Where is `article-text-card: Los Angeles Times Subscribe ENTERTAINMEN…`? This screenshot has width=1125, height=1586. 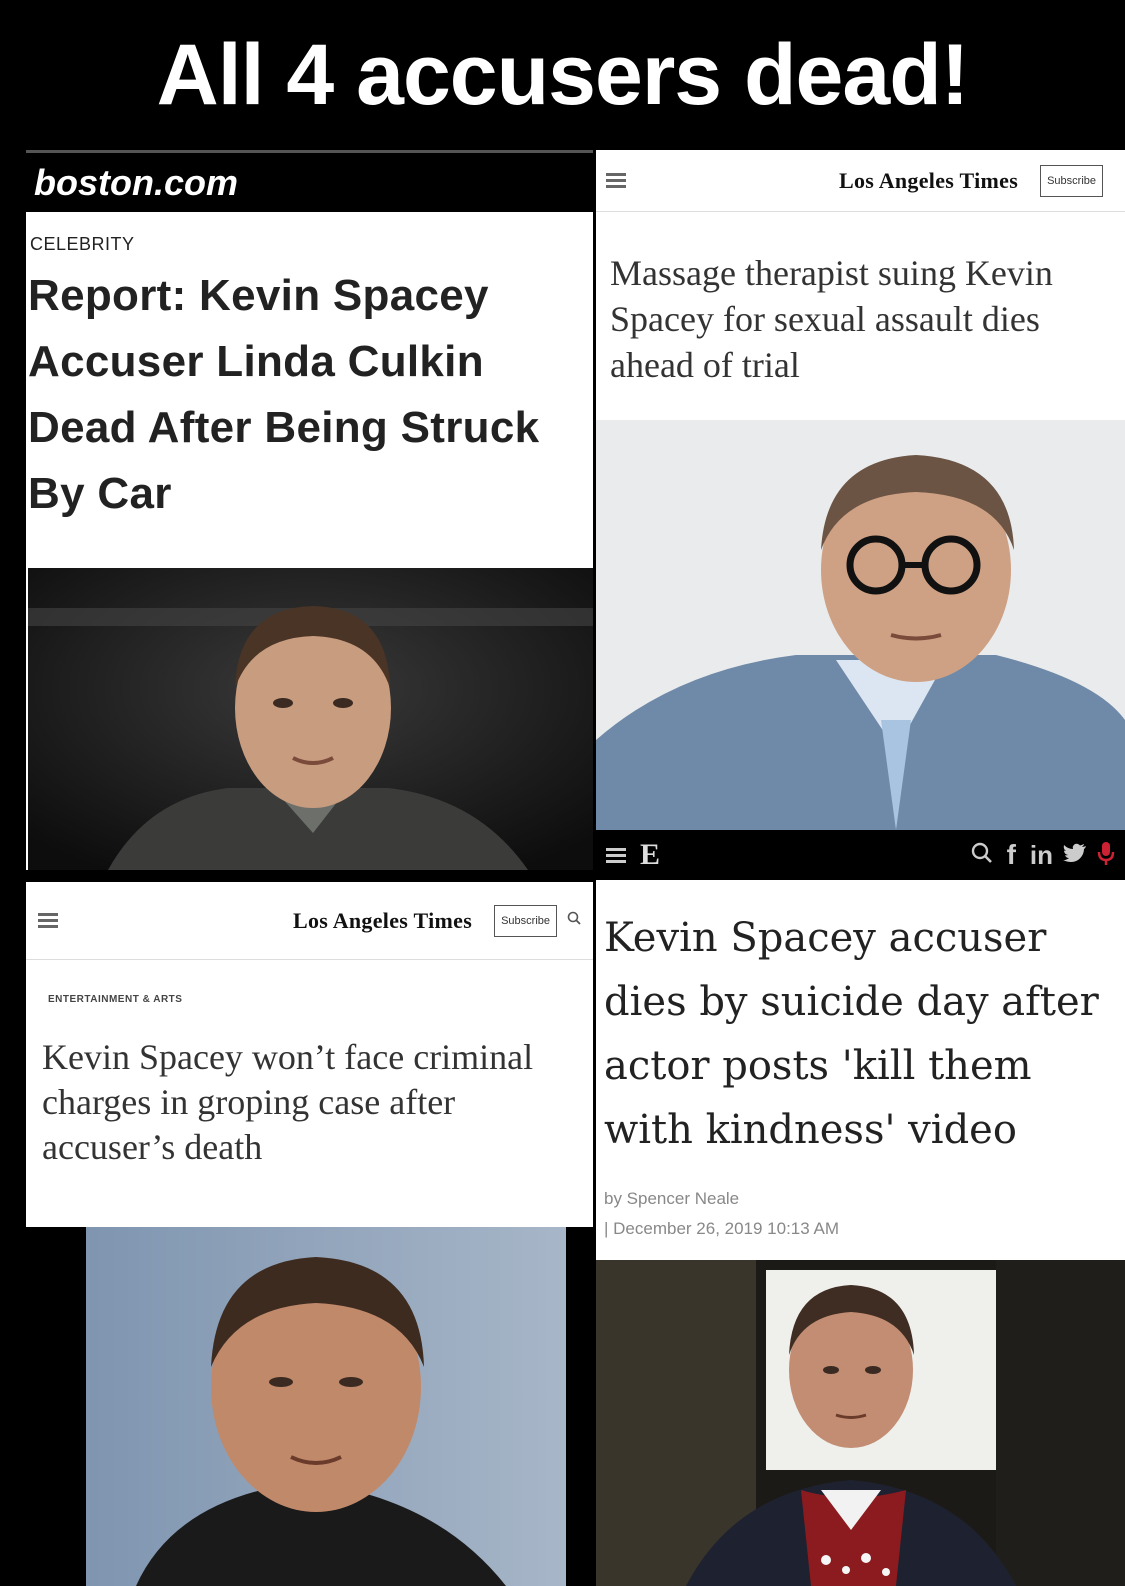 article-text-card: Los Angeles Times Subscribe ENTERTAINMEN… is located at coordinates (309, 1054).